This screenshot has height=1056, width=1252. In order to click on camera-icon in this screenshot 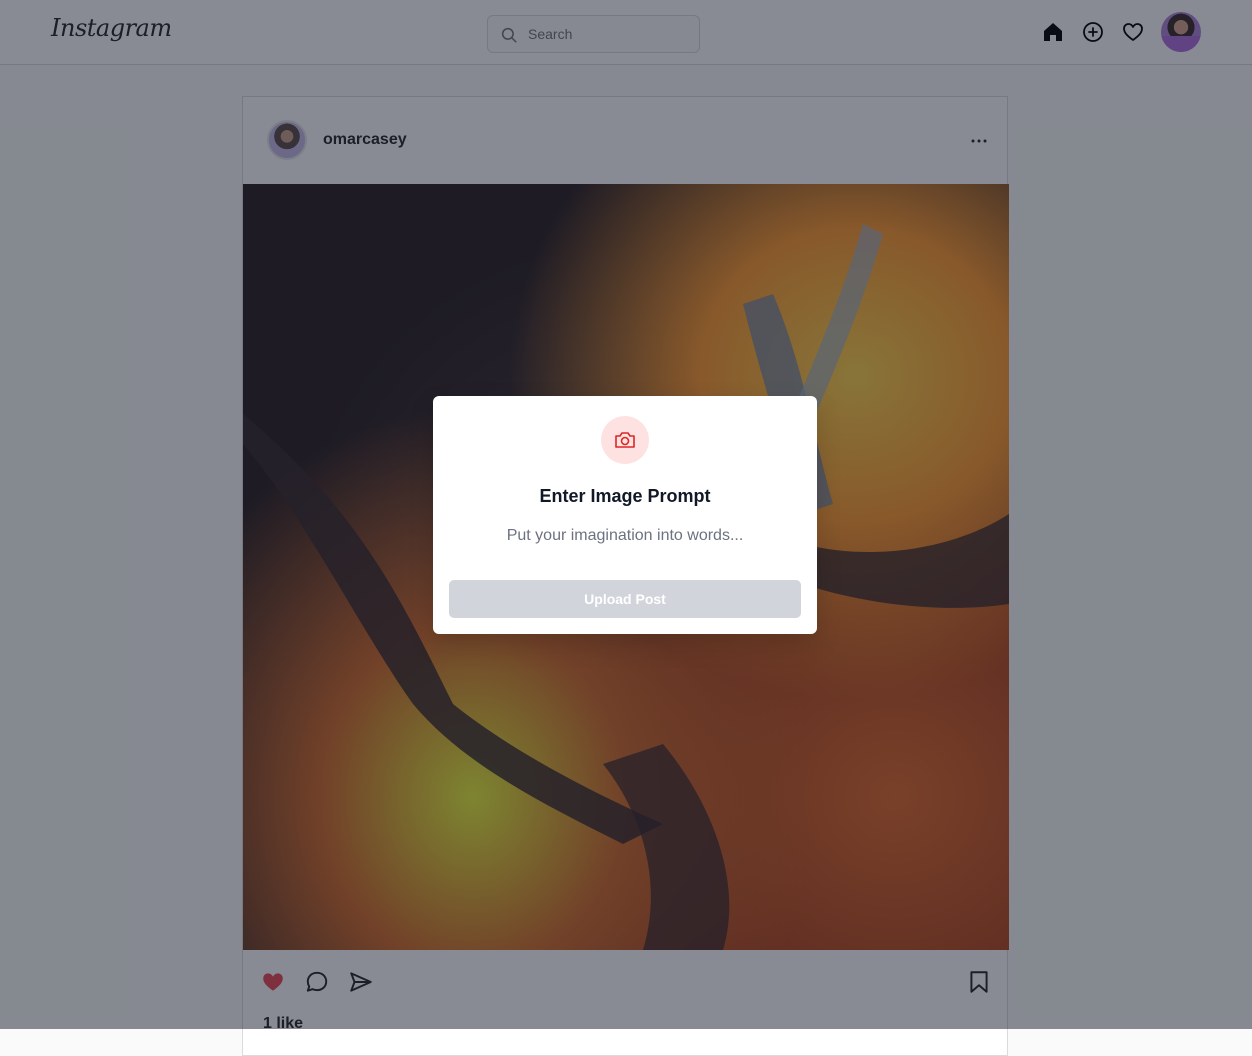, I will do `click(625, 440)`.